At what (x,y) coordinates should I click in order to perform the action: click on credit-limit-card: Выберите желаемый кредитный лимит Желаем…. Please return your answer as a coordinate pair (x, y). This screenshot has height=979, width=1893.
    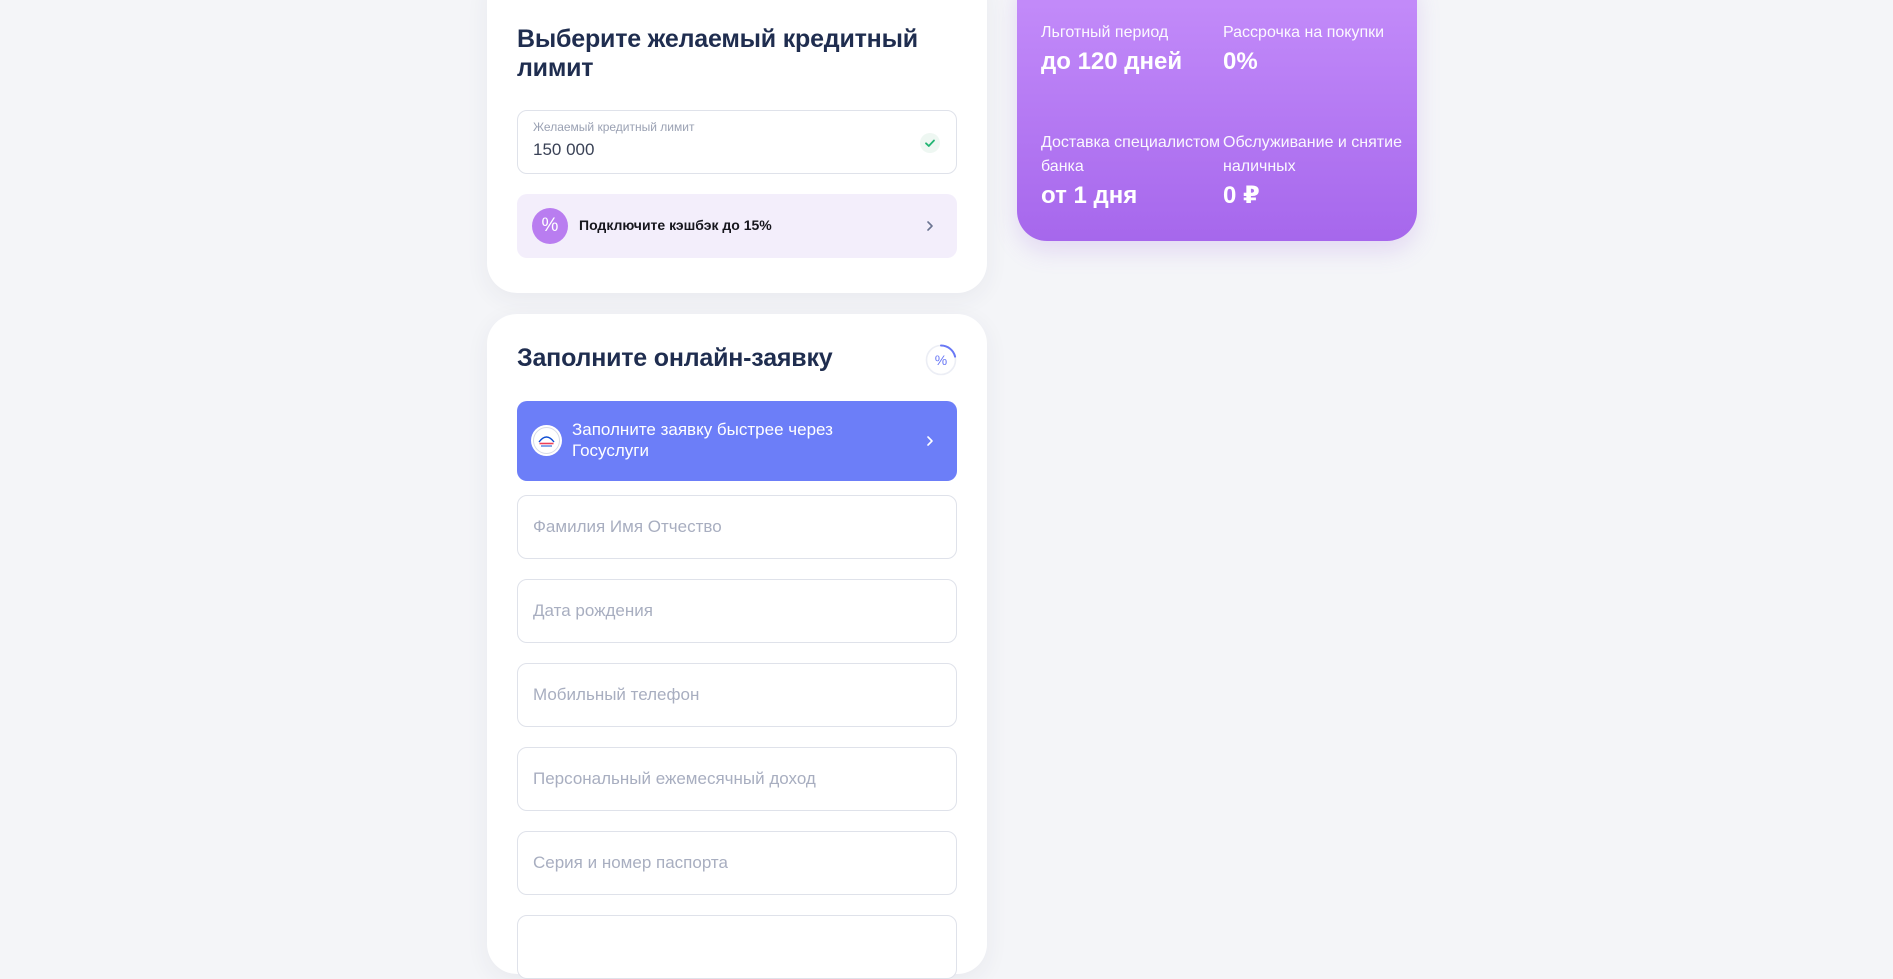
    Looking at the image, I should click on (737, 146).